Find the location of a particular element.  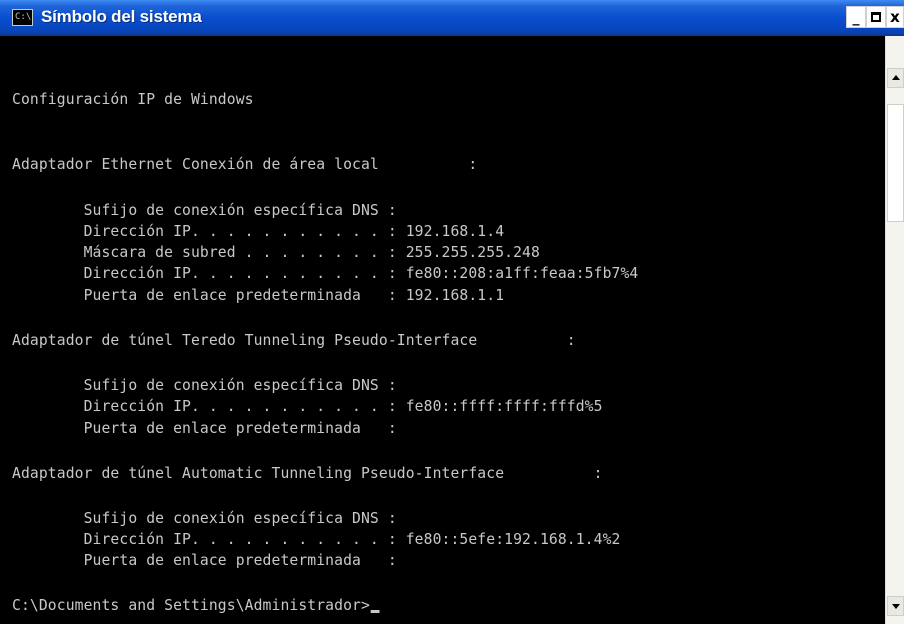

vertical-scrollbar is located at coordinates (894, 330).